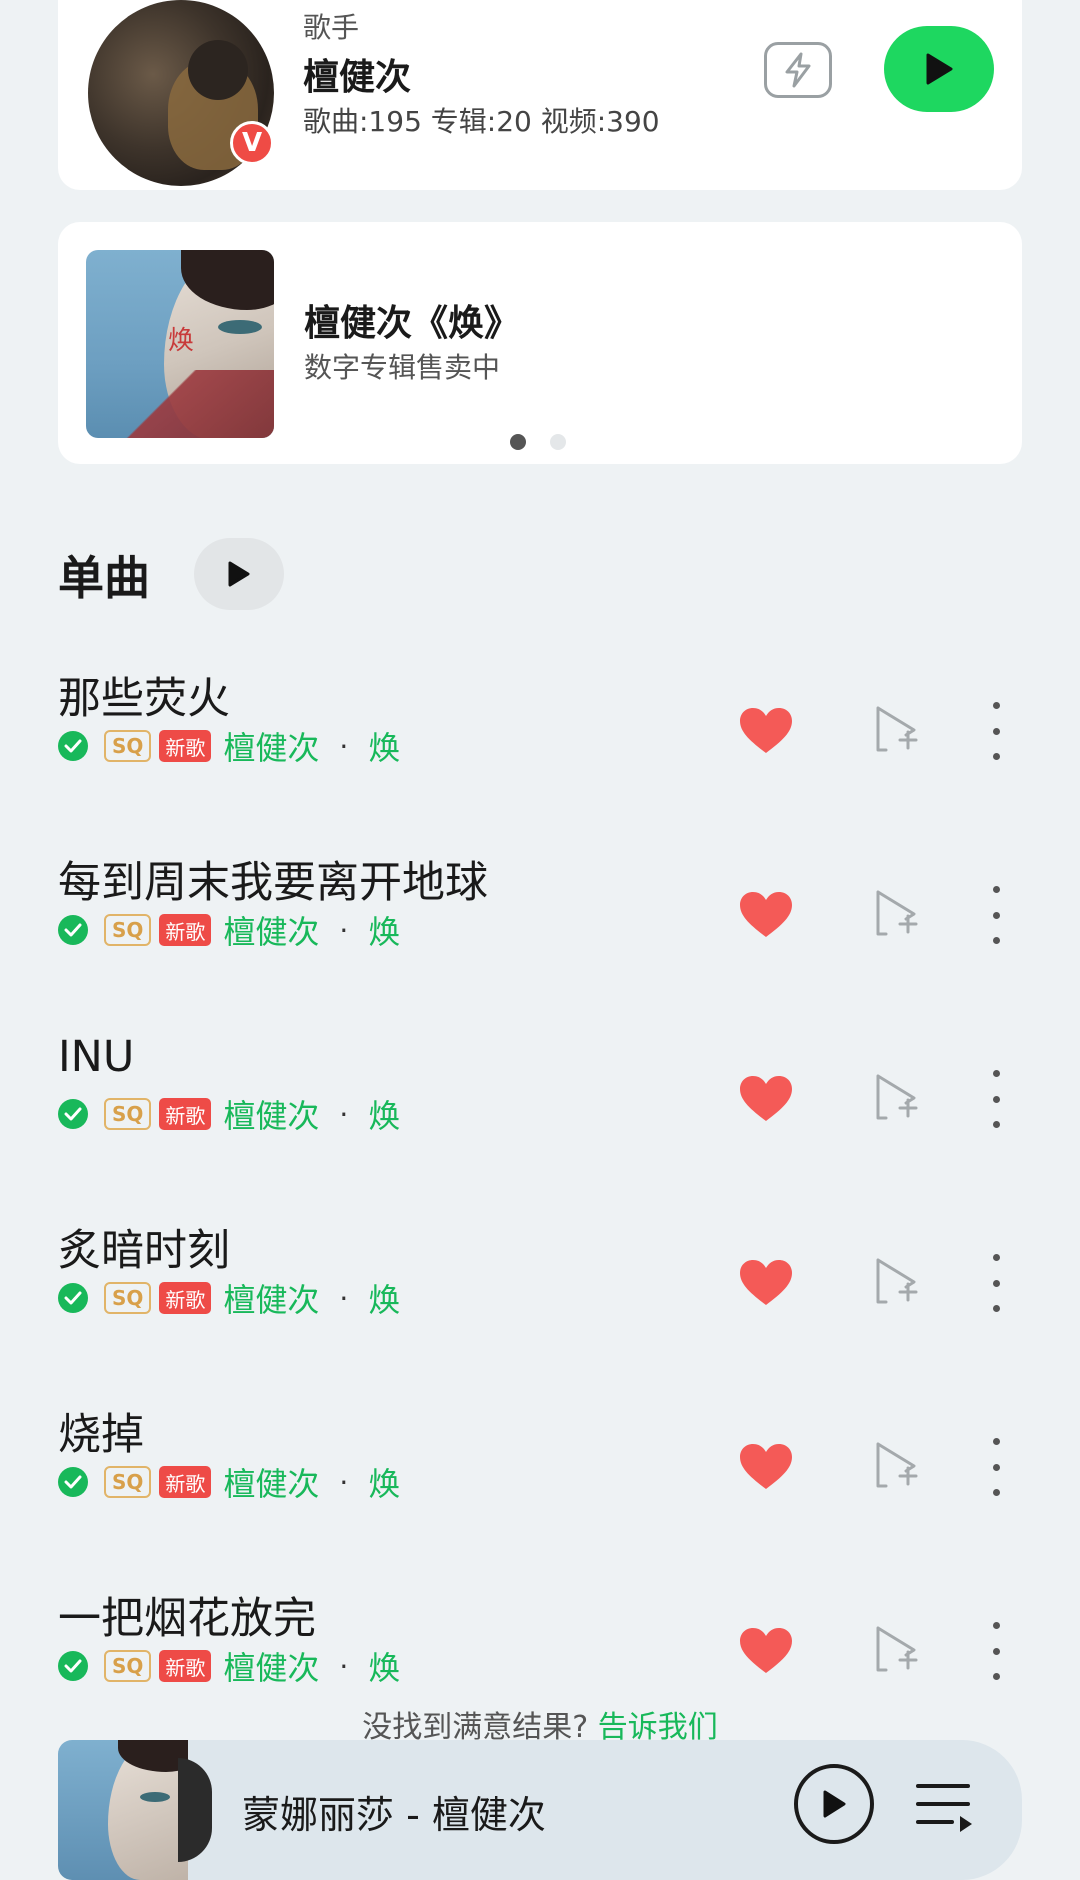 Image resolution: width=1080 pixels, height=1880 pixels. What do you see at coordinates (195, 1810) in the screenshot?
I see `vinyl-disc` at bounding box center [195, 1810].